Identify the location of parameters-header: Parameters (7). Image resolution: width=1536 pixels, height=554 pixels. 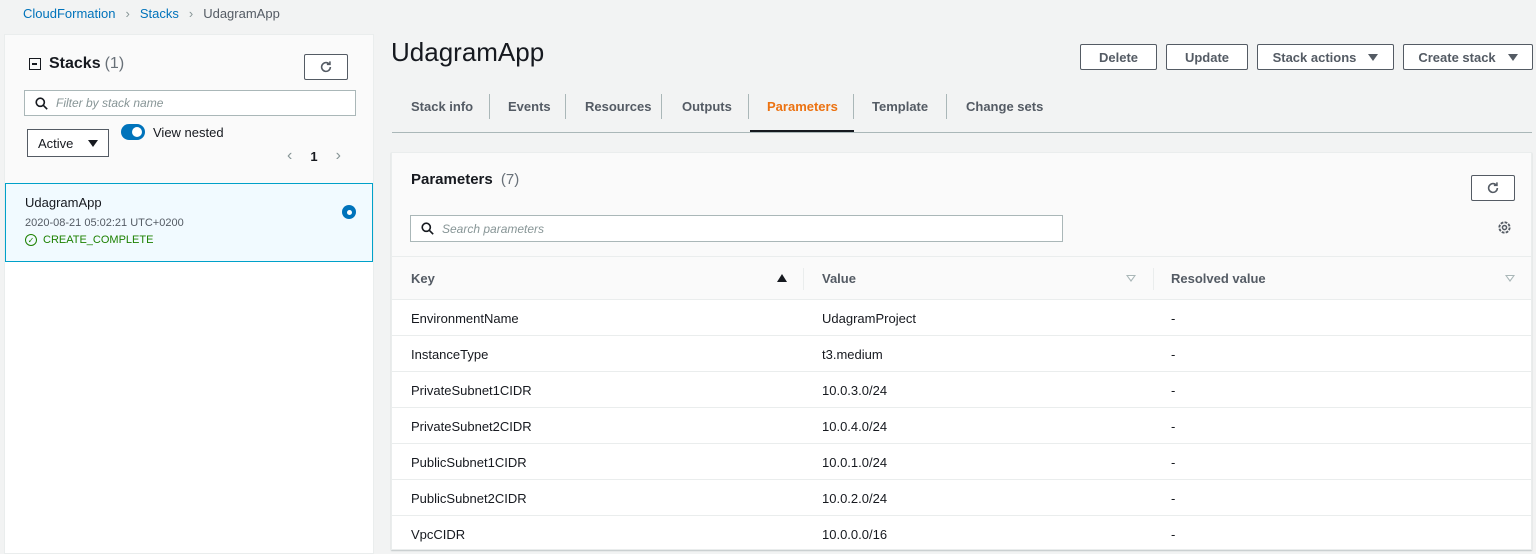
(961, 204).